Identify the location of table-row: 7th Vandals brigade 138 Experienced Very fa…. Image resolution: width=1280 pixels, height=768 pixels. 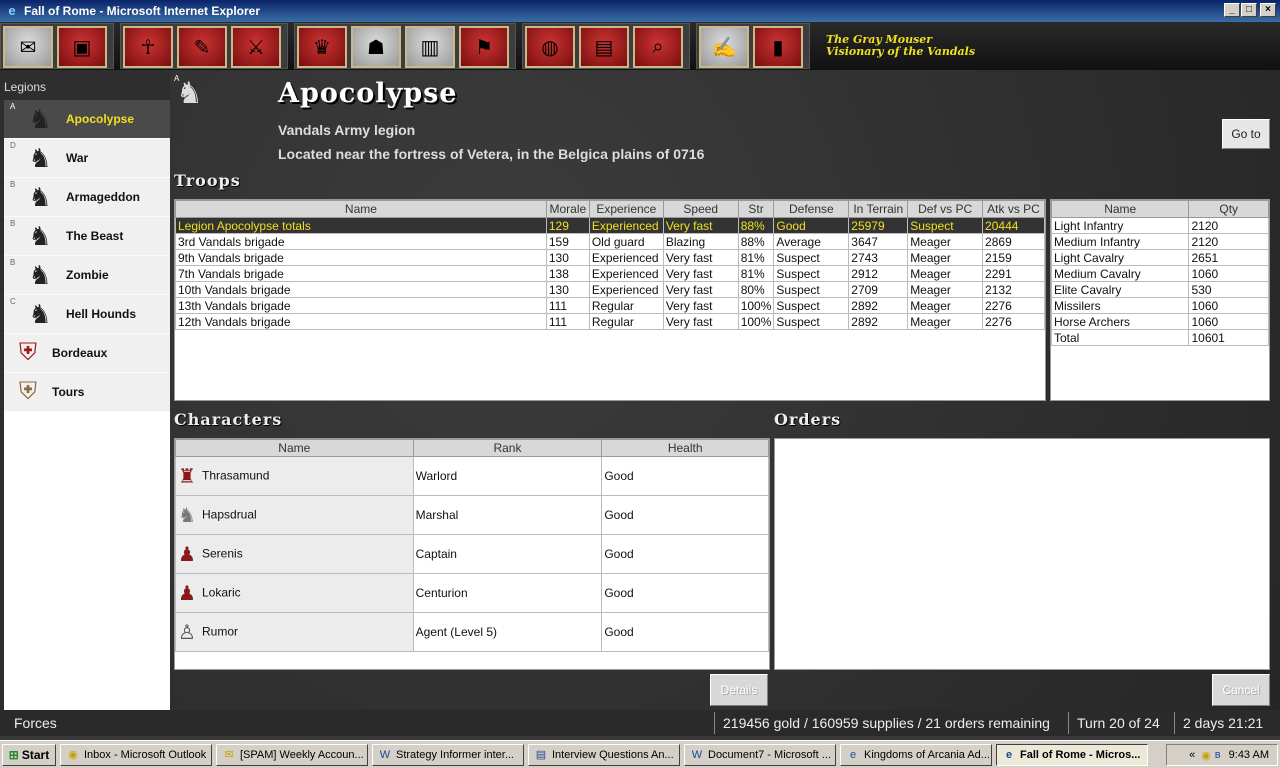
(610, 273).